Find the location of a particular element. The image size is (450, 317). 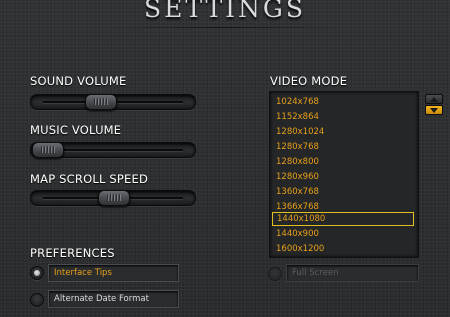

map-scroll-speed-knob is located at coordinates (114, 198).